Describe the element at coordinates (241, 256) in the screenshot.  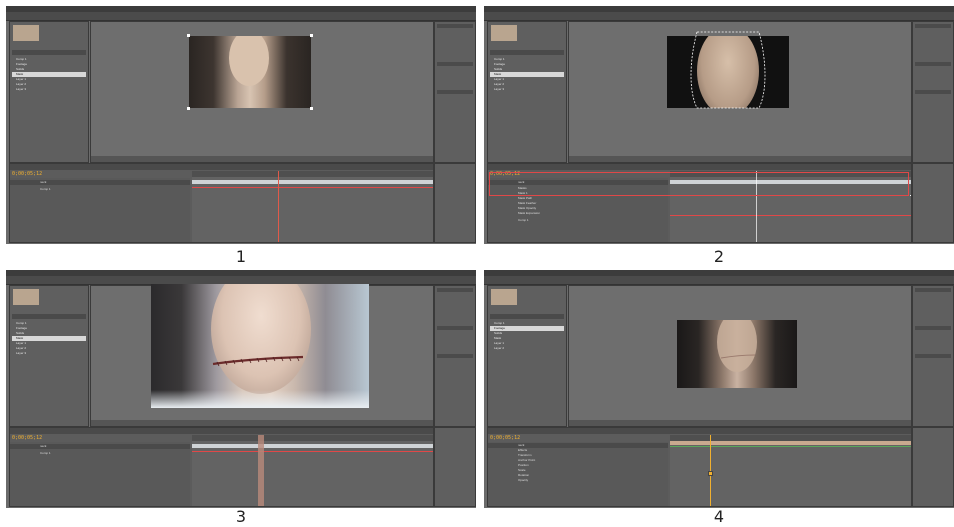
I see `panel-caption: 1` at that location.